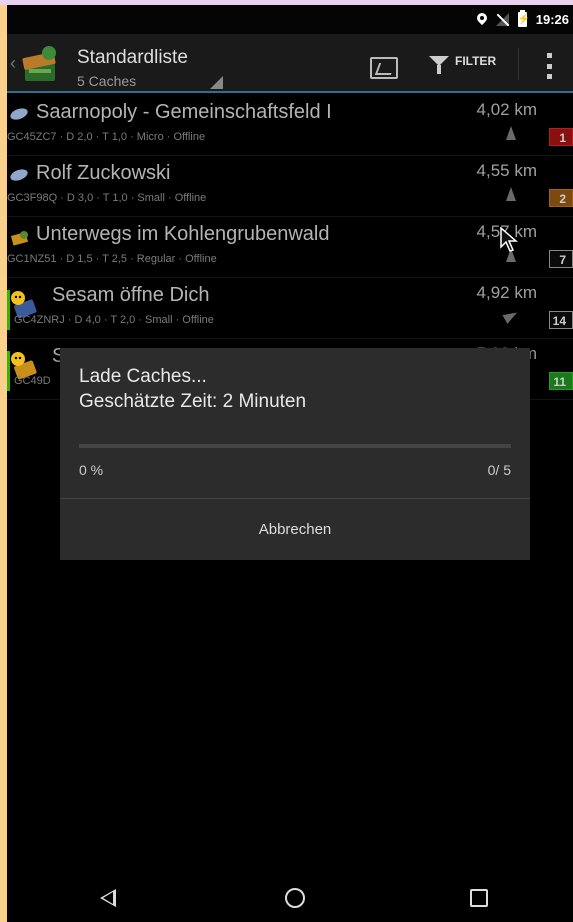 This screenshot has width=573, height=922. Describe the element at coordinates (19, 116) in the screenshot. I see `micro-cache-icon` at that location.